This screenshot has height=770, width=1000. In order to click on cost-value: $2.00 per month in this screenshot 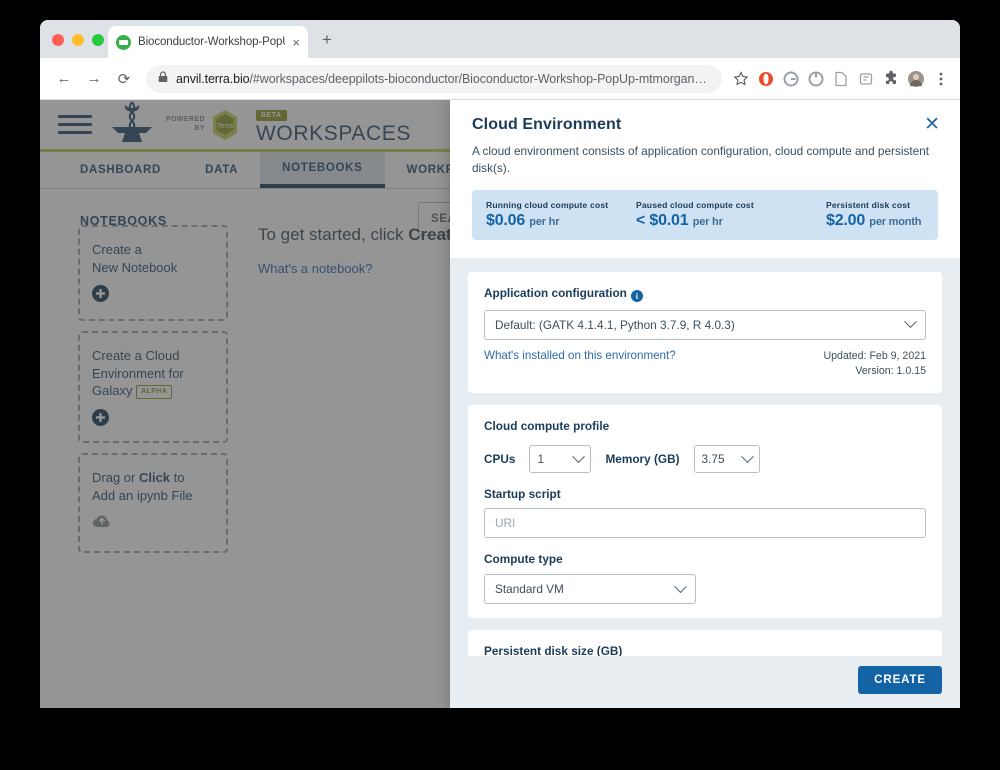, I will do `click(873, 221)`.